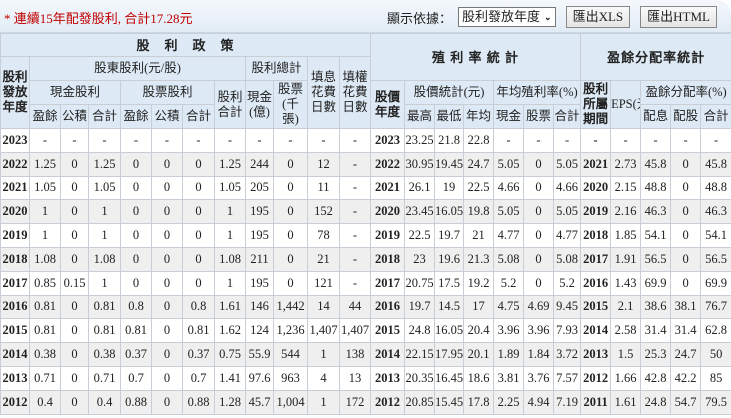 Image resolution: width=731 pixels, height=418 pixels. Describe the element at coordinates (75, 92) in the screenshot. I see `header-cash-dividend: 現金股利` at that location.